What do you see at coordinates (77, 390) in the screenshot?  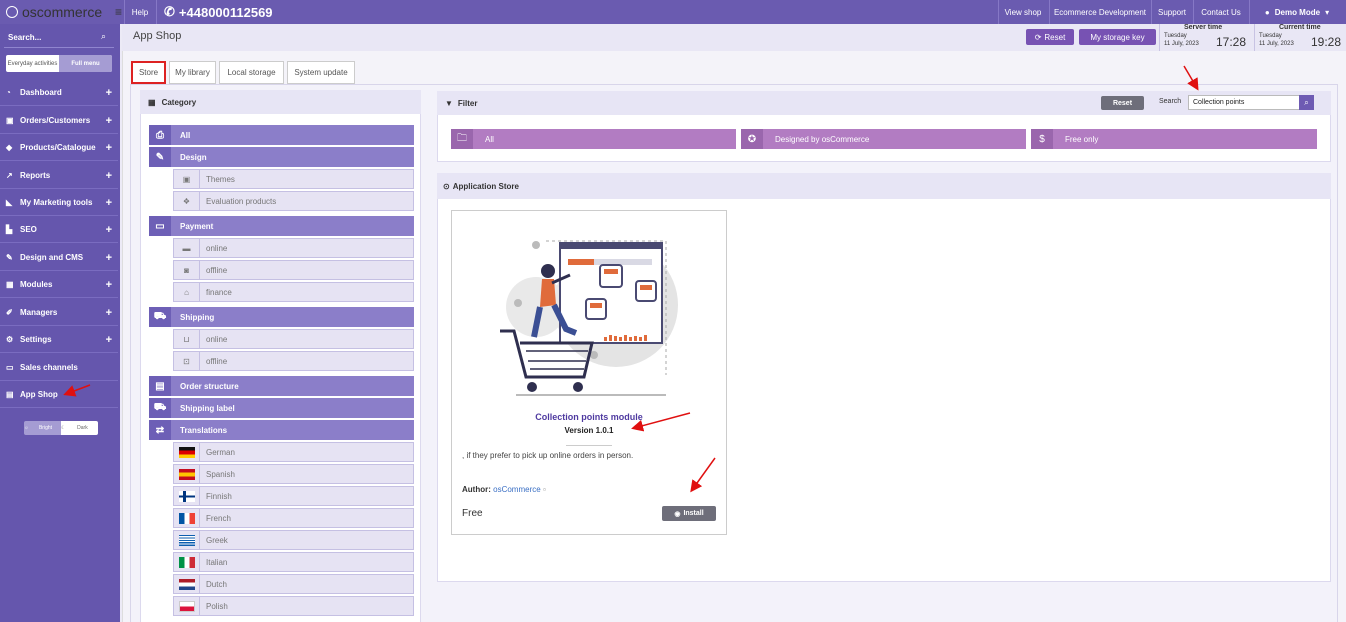 I see `arrow-app-shop` at bounding box center [77, 390].